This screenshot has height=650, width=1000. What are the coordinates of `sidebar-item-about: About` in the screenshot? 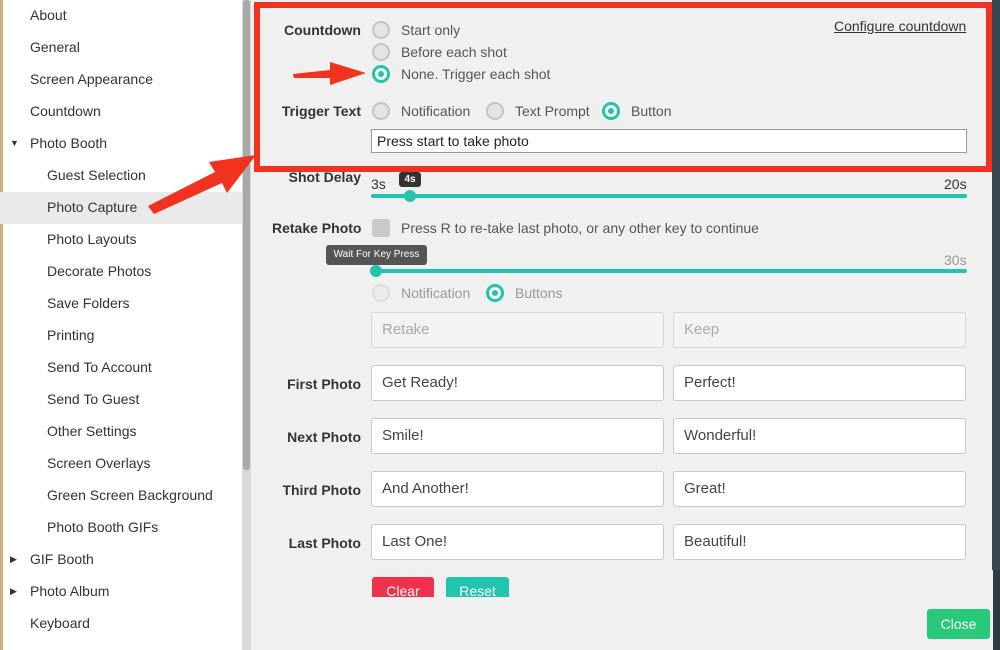 It's located at (121, 16).